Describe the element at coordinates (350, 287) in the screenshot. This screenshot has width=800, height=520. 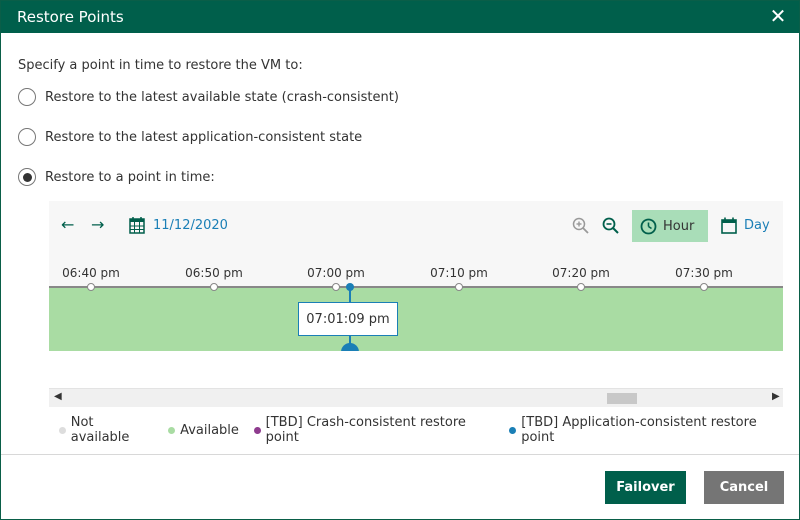
I see `marker-top-dot` at that location.